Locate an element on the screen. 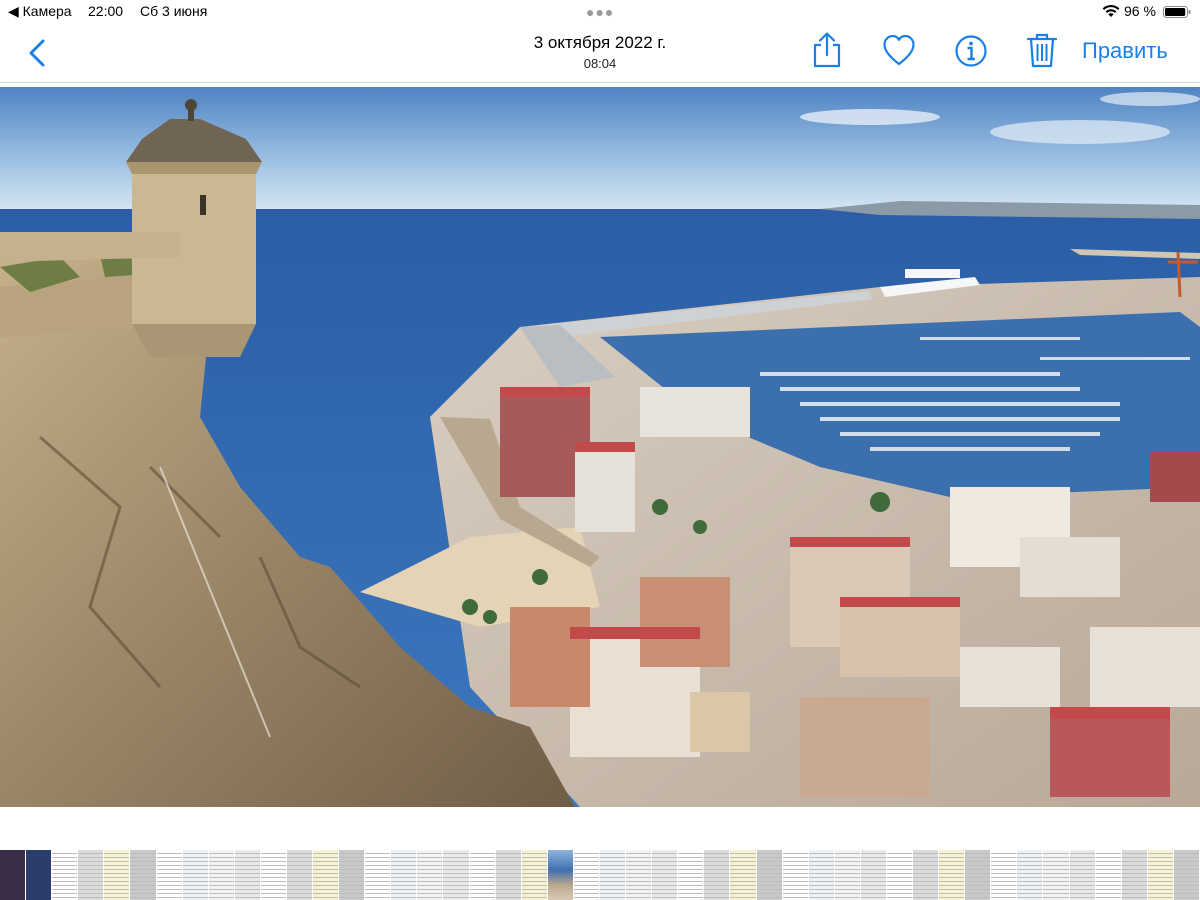  multitasking-dots-icon: ●●● is located at coordinates (600, 12).